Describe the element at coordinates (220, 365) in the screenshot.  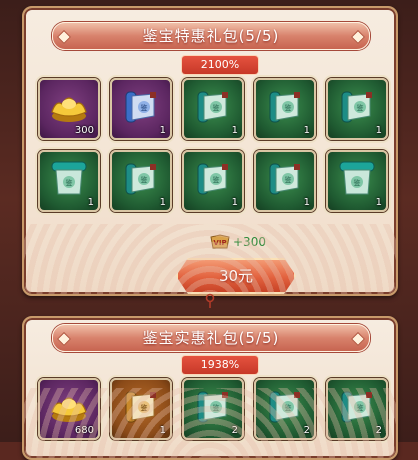
I see `discount-badge: 1938%` at that location.